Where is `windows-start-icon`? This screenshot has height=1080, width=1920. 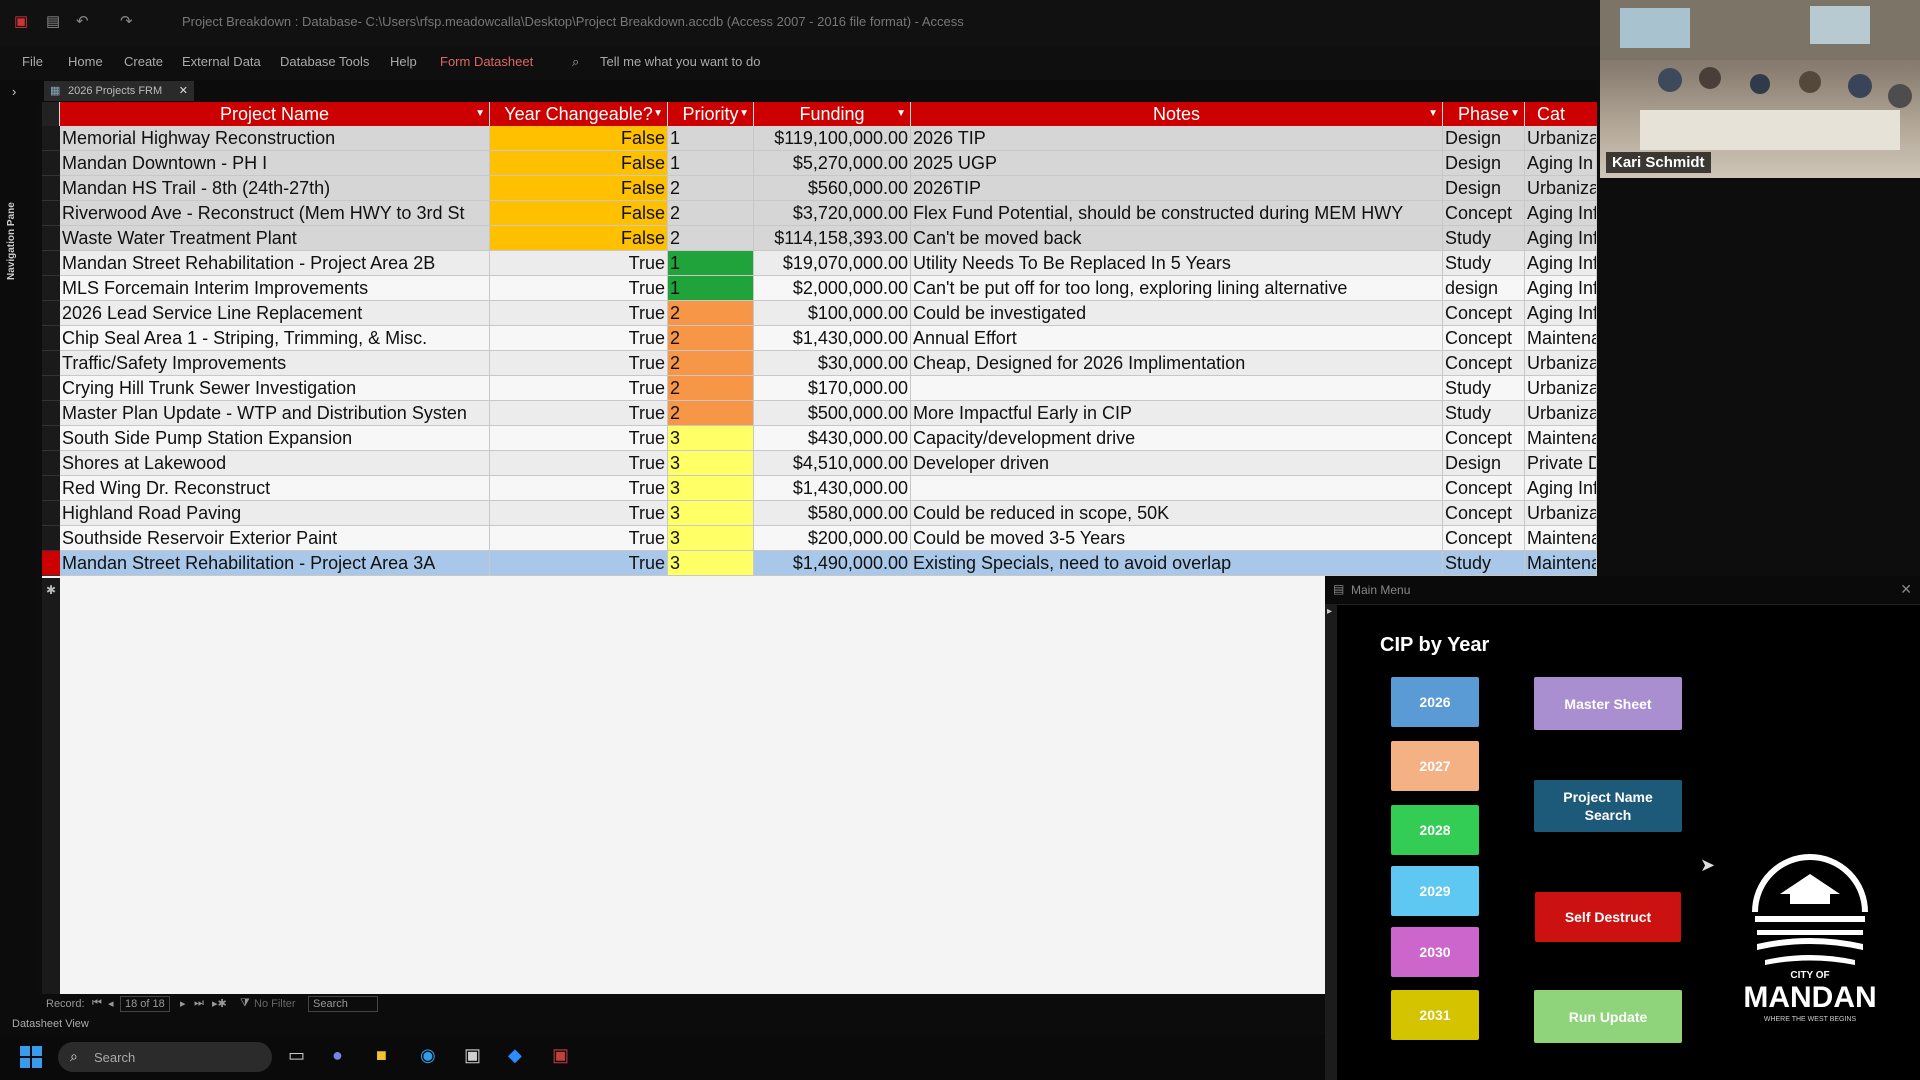 windows-start-icon is located at coordinates (31, 1057).